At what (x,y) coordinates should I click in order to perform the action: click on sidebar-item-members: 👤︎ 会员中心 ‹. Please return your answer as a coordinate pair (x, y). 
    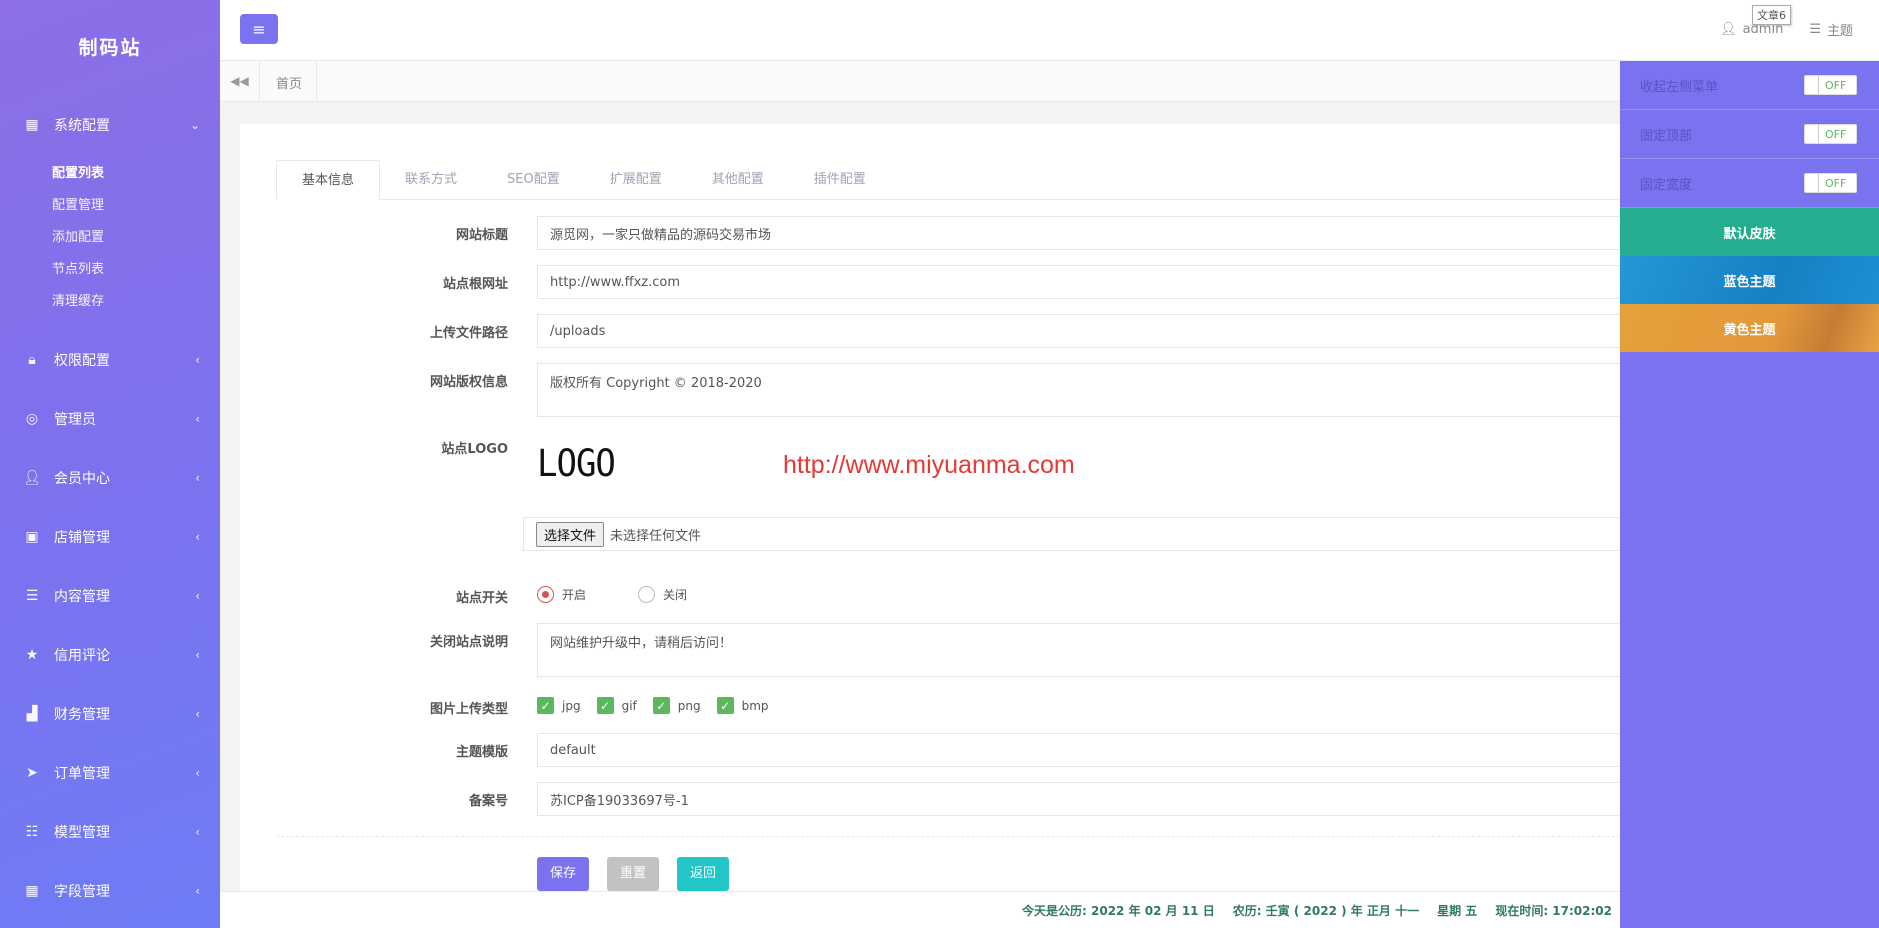
    Looking at the image, I should click on (110, 477).